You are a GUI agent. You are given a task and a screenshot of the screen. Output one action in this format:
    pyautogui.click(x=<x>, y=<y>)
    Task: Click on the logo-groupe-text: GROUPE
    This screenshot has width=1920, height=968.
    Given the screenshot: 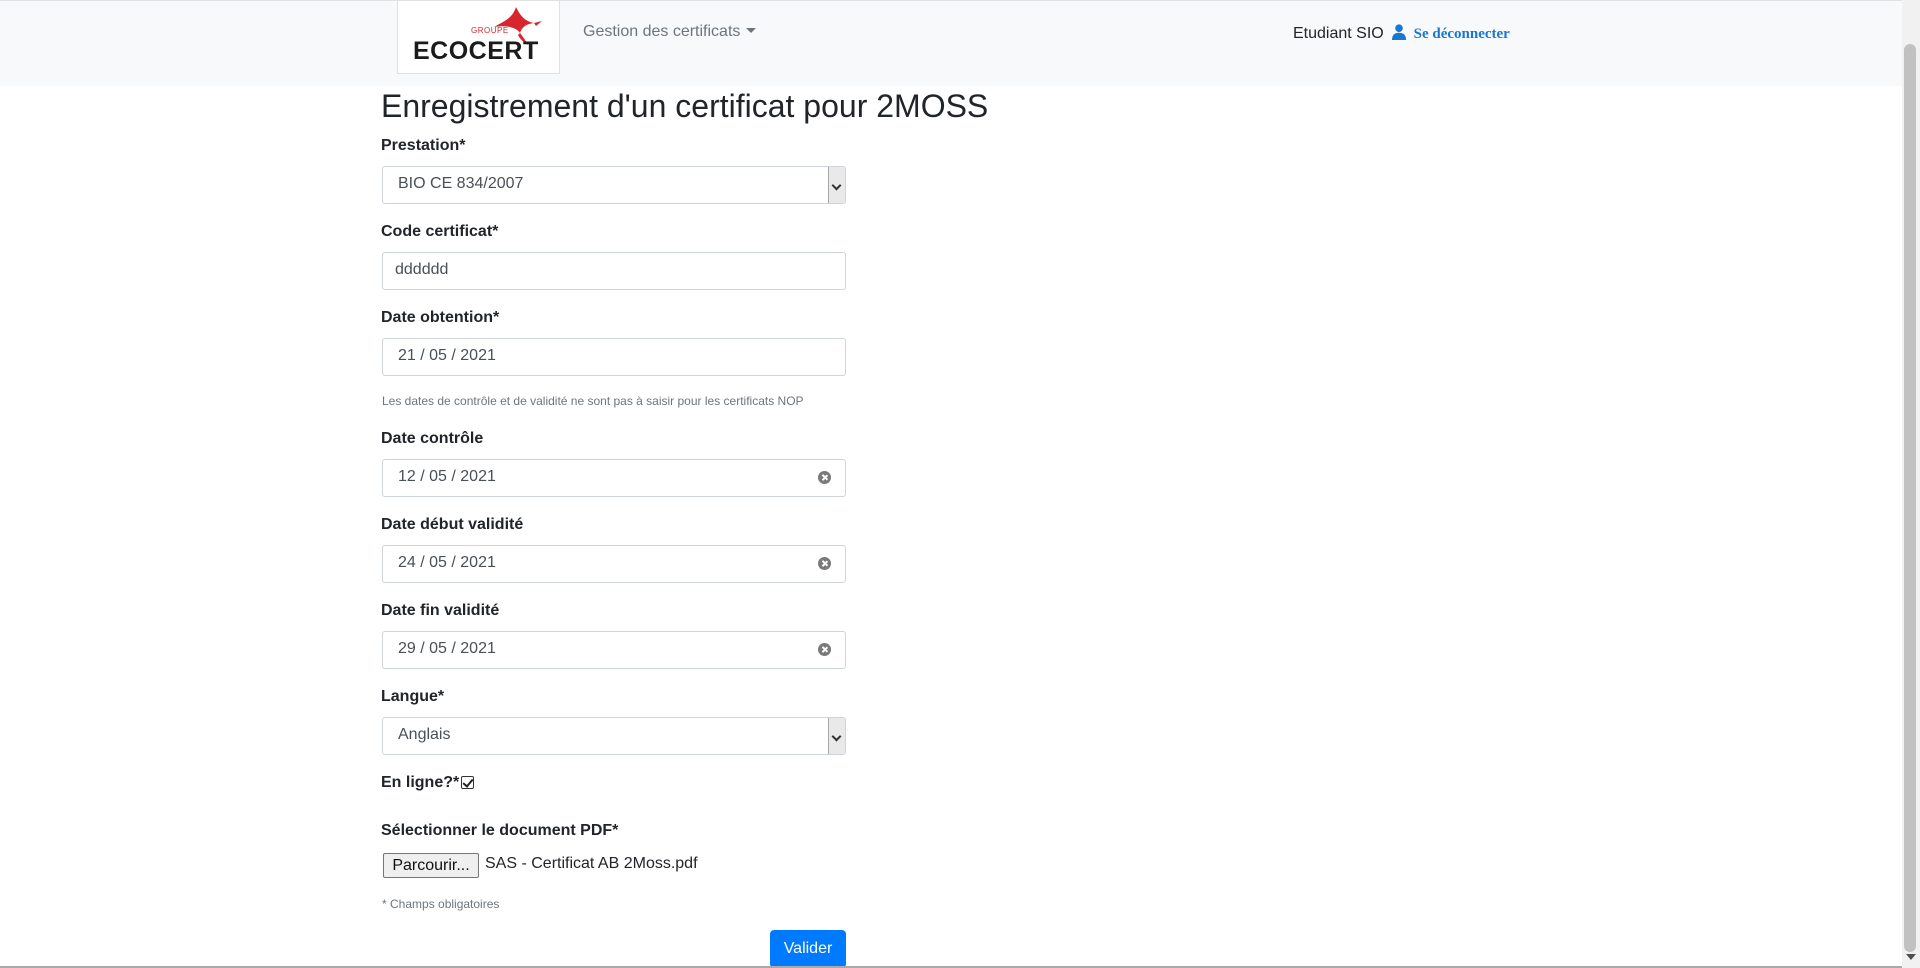 What is the action you would take?
    pyautogui.click(x=490, y=30)
    